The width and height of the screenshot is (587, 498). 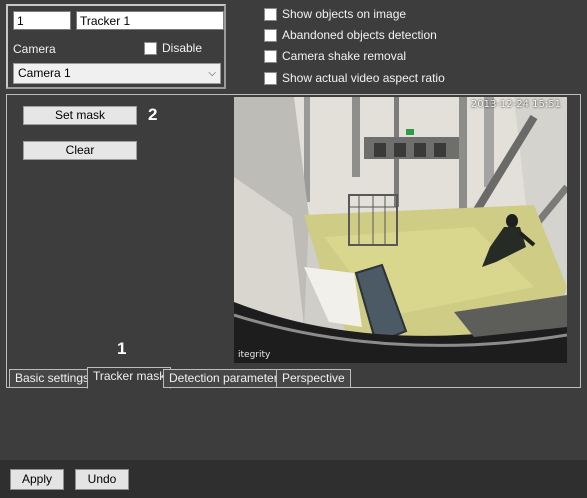 What do you see at coordinates (212, 73) in the screenshot?
I see `chevron-down-icon: ⌵` at bounding box center [212, 73].